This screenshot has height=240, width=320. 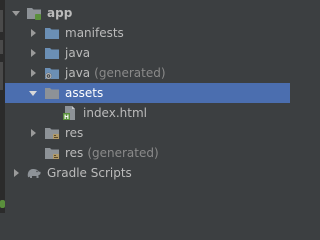 I want to click on source-folder-icon, so click(x=52, y=53).